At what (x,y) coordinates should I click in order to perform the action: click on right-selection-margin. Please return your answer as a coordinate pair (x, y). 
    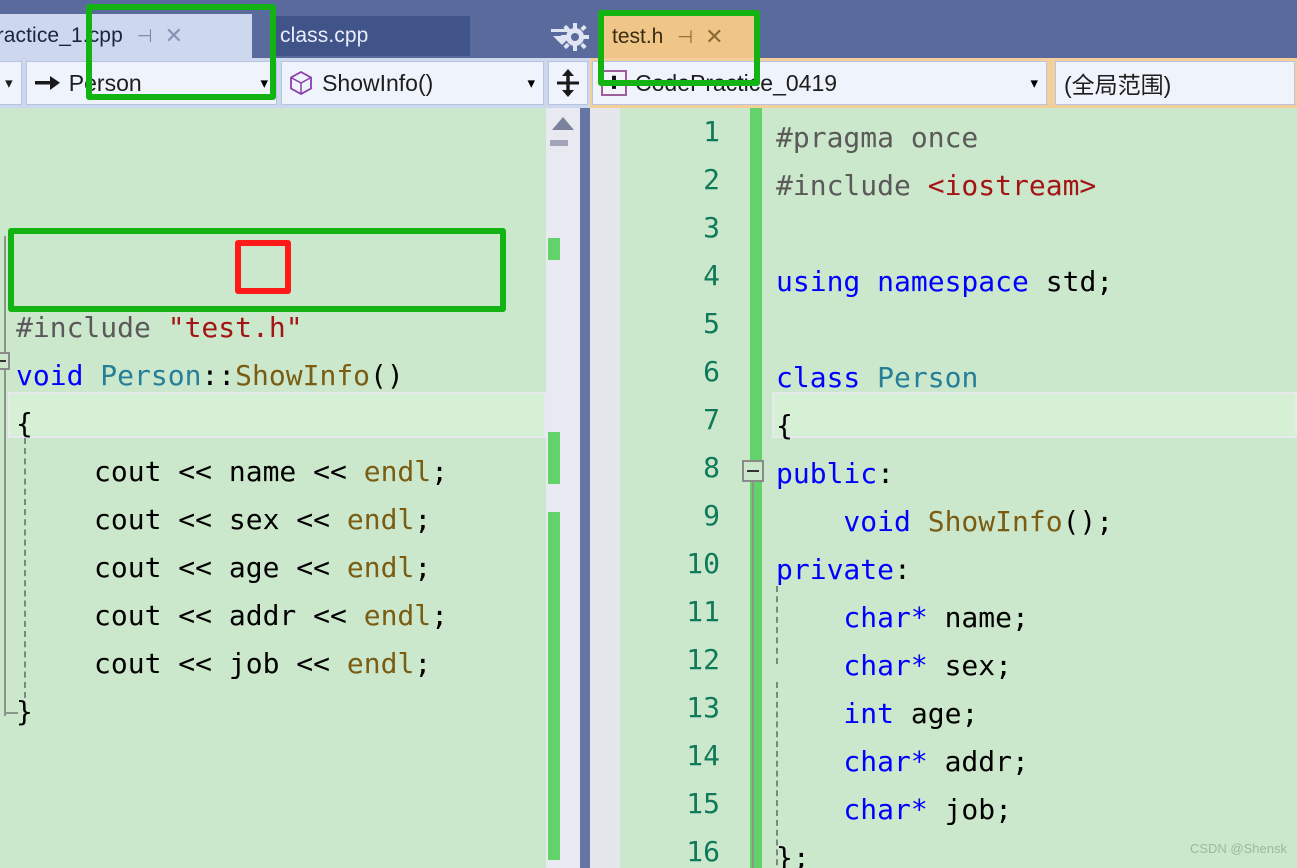
    Looking at the image, I should click on (605, 488).